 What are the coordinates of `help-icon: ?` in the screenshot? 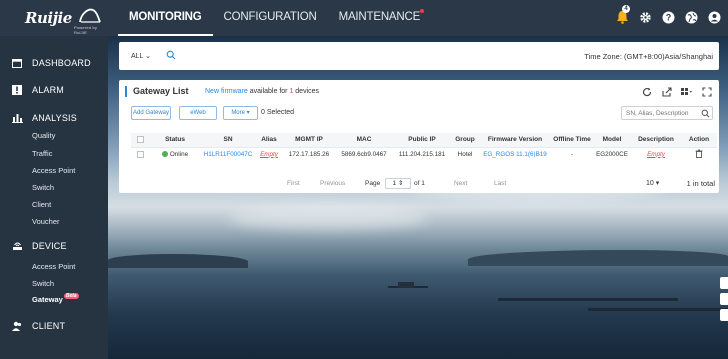 It's located at (668, 17).